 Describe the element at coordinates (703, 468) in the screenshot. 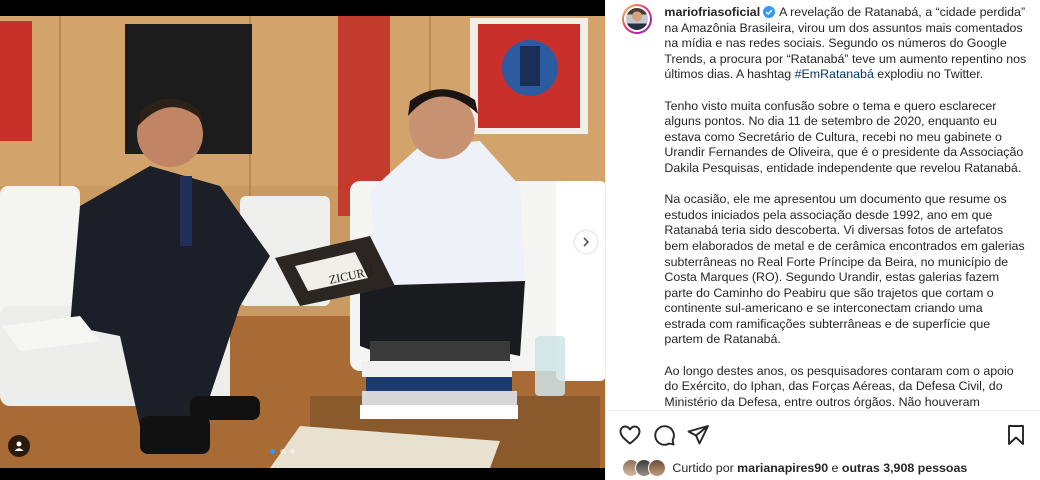

I see `likes-prefix: Curtido por` at that location.